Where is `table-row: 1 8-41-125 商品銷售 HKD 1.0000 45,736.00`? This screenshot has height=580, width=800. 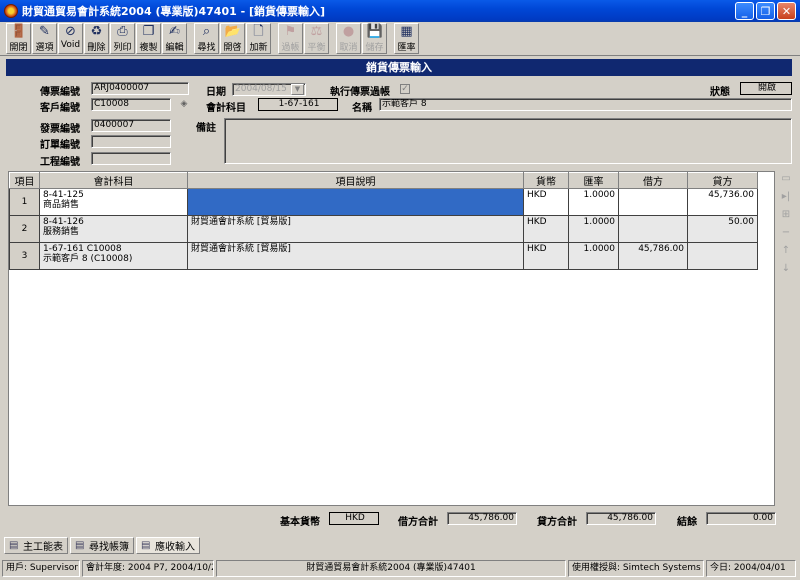
table-row: 1 8-41-125 商品銷售 HKD 1.0000 45,736.00 is located at coordinates (383, 202).